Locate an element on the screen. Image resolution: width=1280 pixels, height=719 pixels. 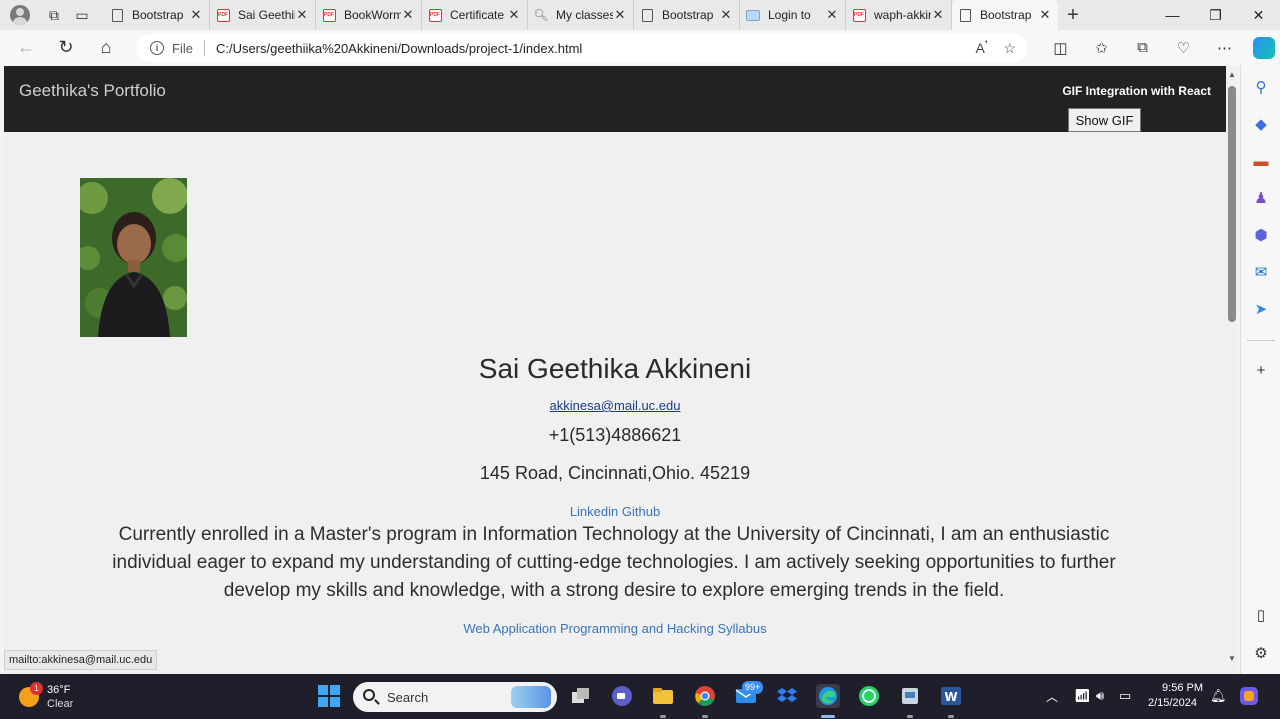
pdf-icon: PDF is located at coordinates (435, 15).